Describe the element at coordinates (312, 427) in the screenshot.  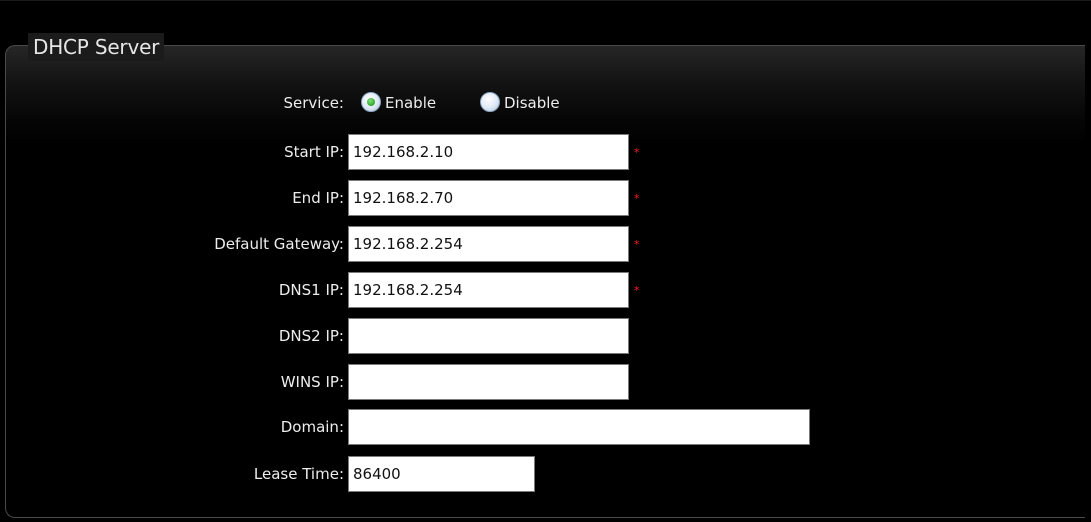
I see `domain-label: Domain:` at that location.